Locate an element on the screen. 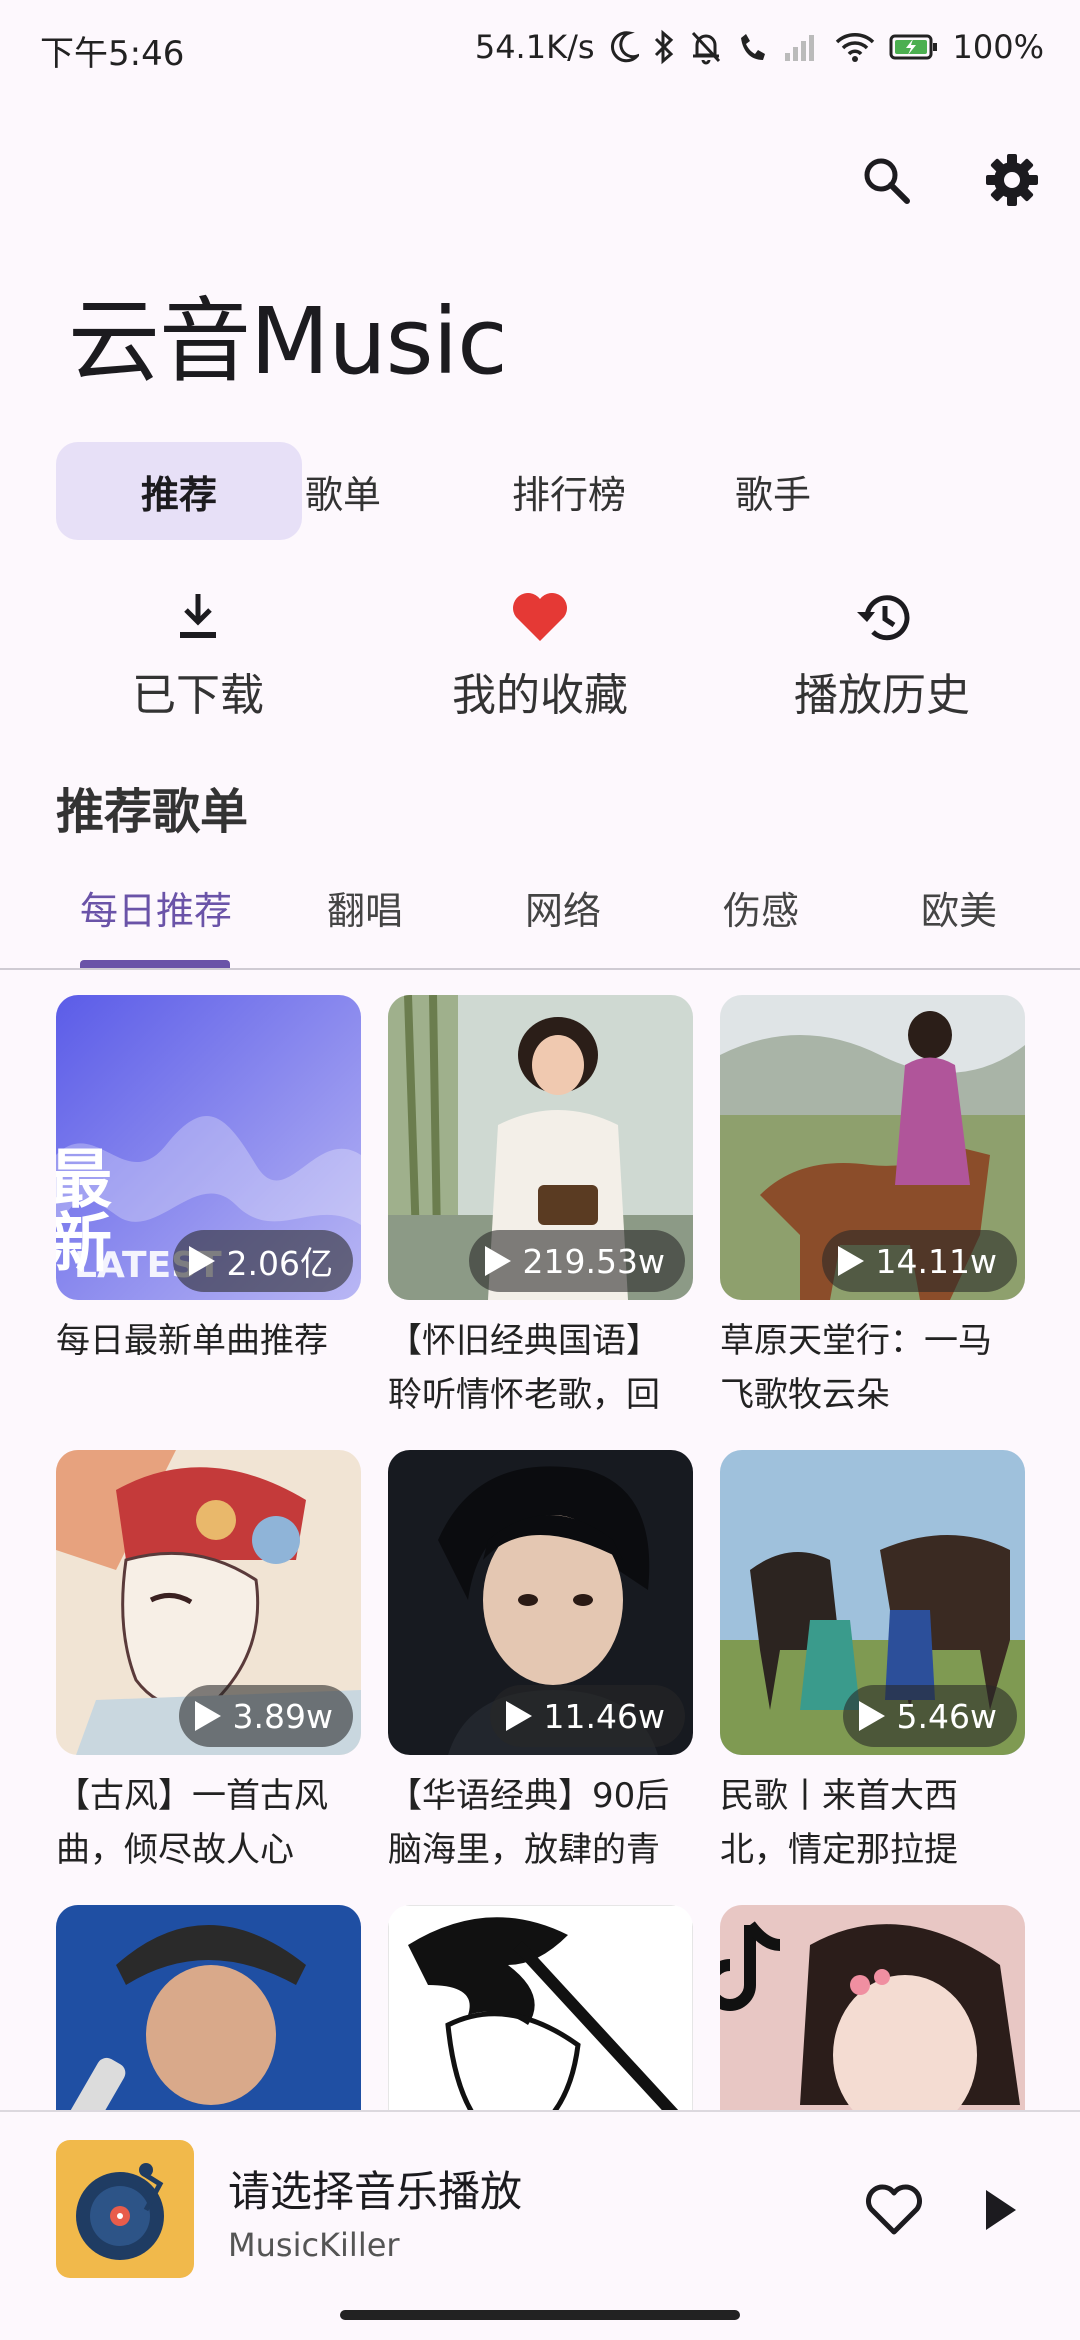 The height and width of the screenshot is (2340, 1080). search-icon is located at coordinates (886, 182).